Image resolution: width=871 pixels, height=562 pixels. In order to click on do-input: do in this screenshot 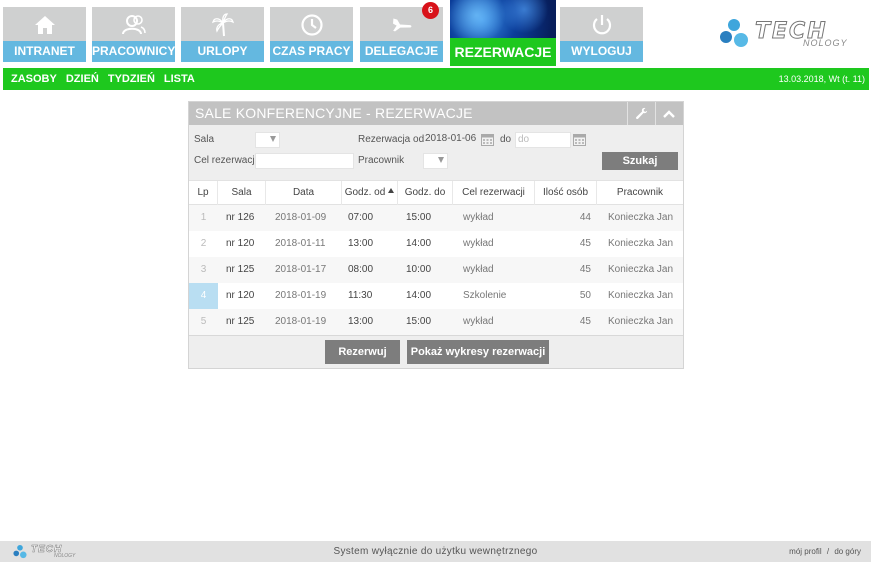, I will do `click(543, 140)`.